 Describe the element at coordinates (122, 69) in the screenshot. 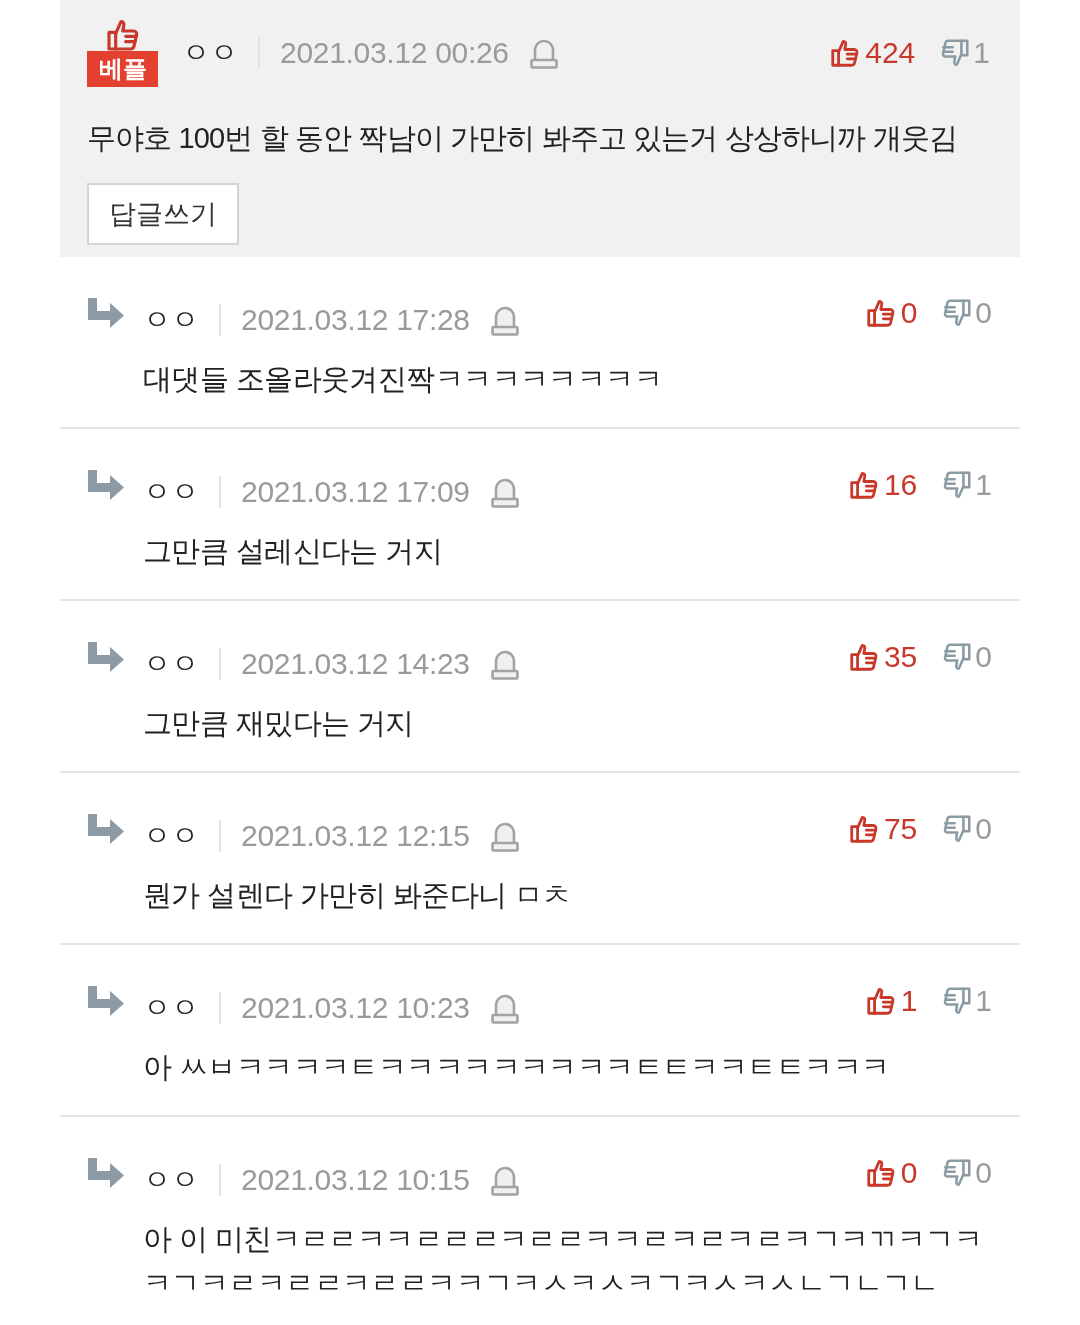

I see `best-badge: 베플` at that location.